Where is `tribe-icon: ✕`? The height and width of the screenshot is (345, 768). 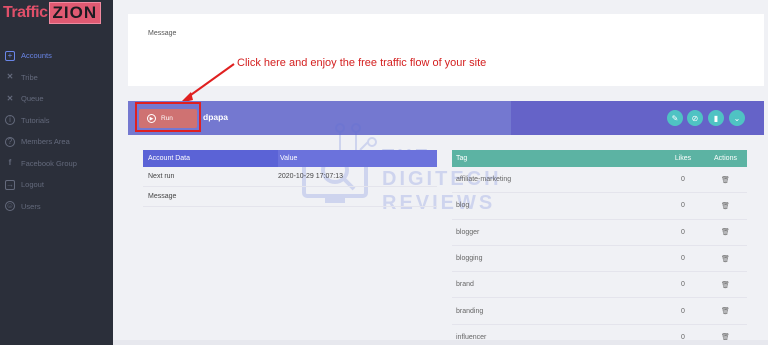
tribe-icon: ✕ is located at coordinates (10, 77).